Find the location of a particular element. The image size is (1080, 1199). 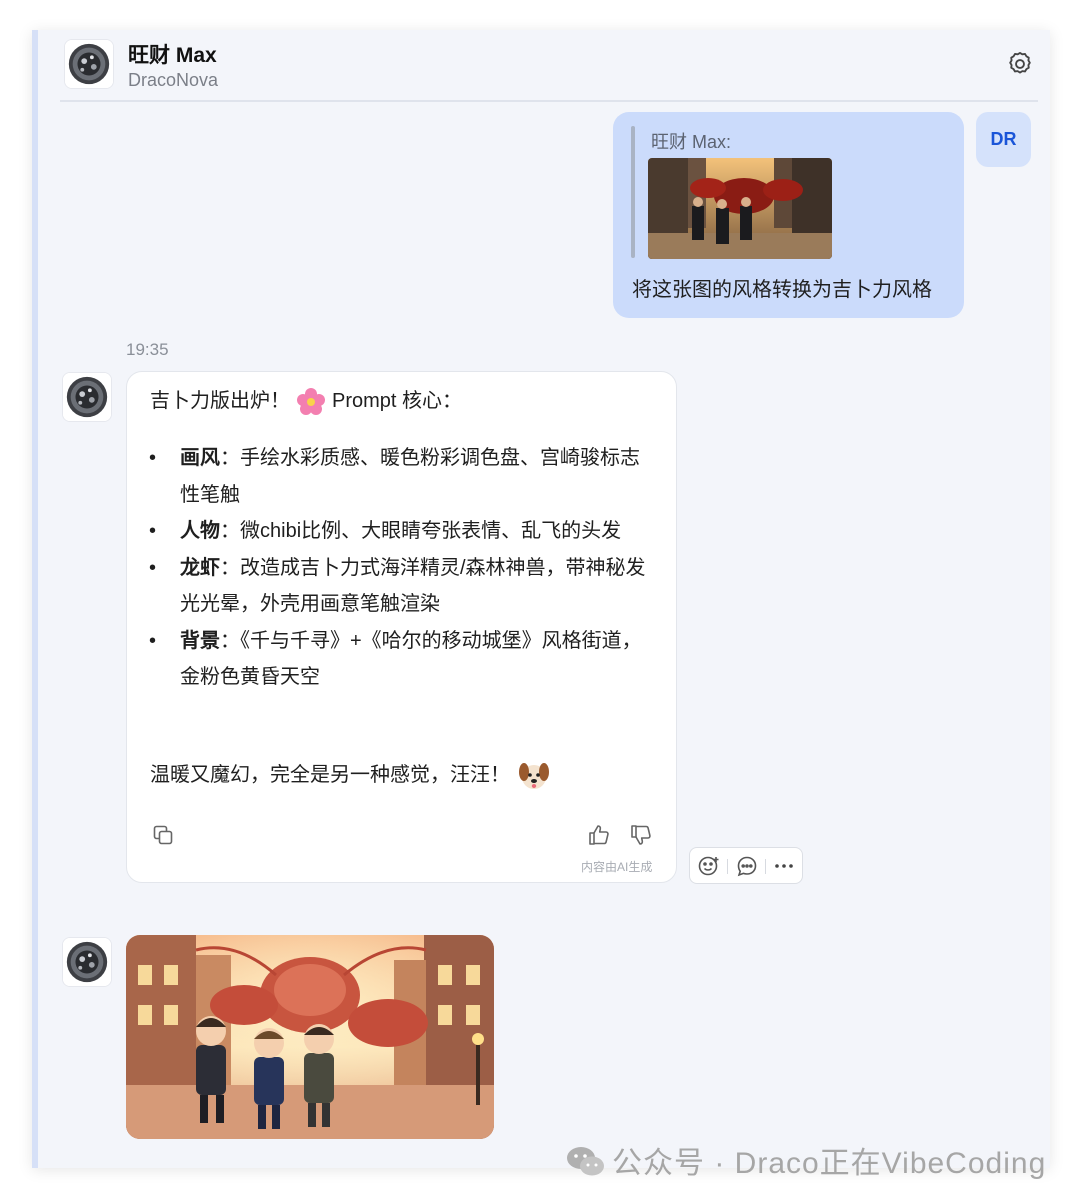

user-message-bubble: 旺财 Max: 将这张图的风格转换为吉卜力风格 is located at coordinates (788, 215).